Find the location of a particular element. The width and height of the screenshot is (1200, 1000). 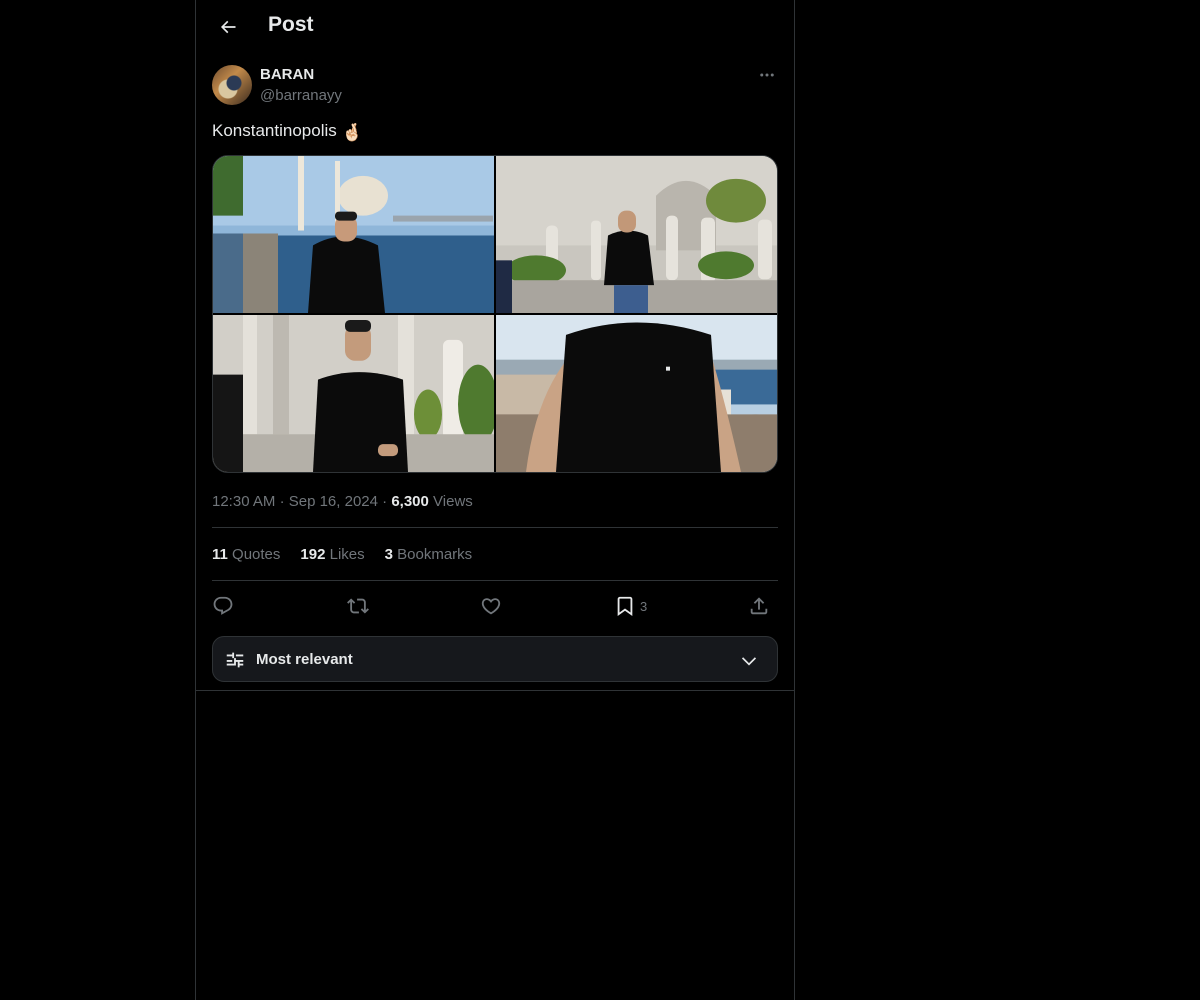

retweet-icon is located at coordinates (358, 606).